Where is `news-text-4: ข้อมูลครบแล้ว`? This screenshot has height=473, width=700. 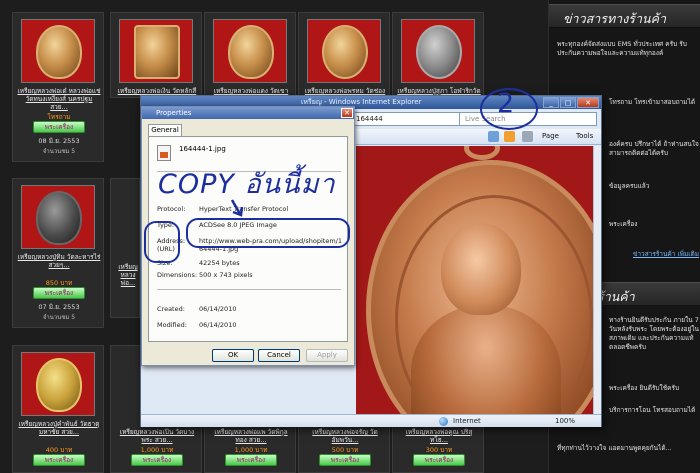 news-text-4: ข้อมูลครบแล้ว is located at coordinates (629, 186).